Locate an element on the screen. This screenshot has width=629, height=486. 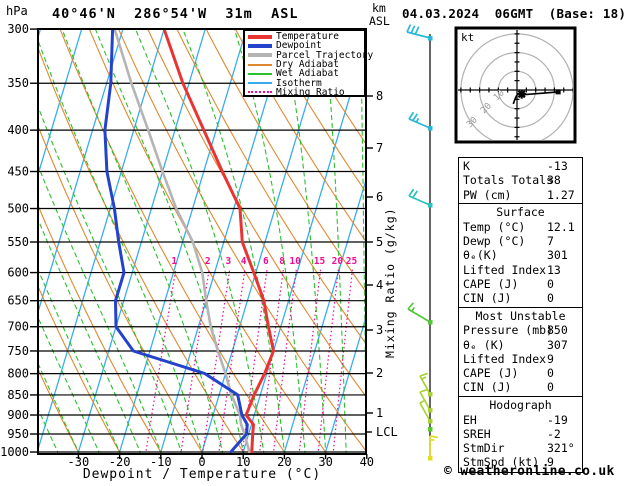
datetime-title: 04.03.2024 06GMT (Base: 18) is located at coordinates (514, 13).